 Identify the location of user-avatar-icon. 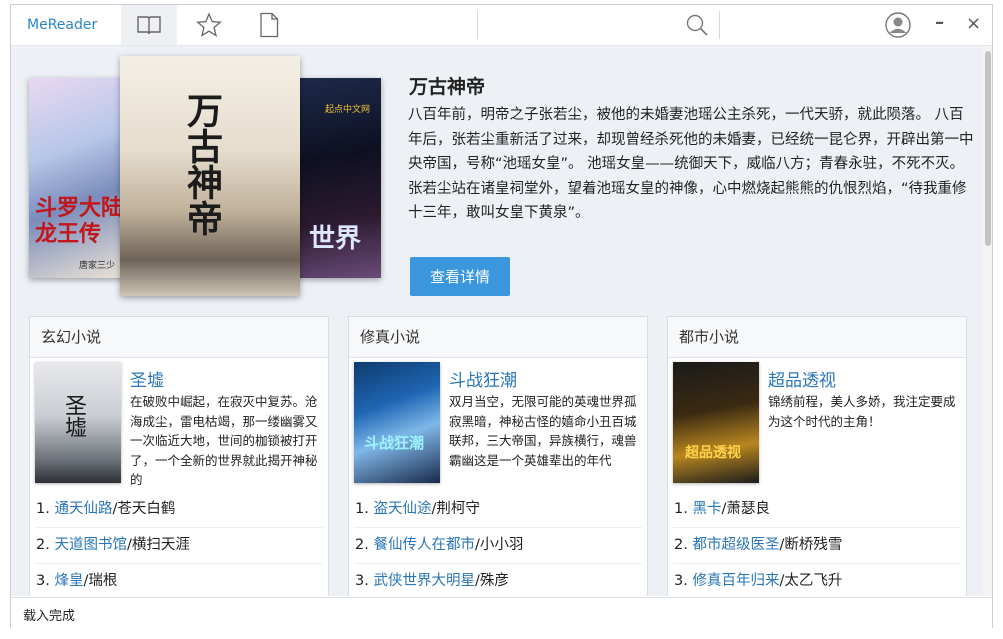
(898, 25).